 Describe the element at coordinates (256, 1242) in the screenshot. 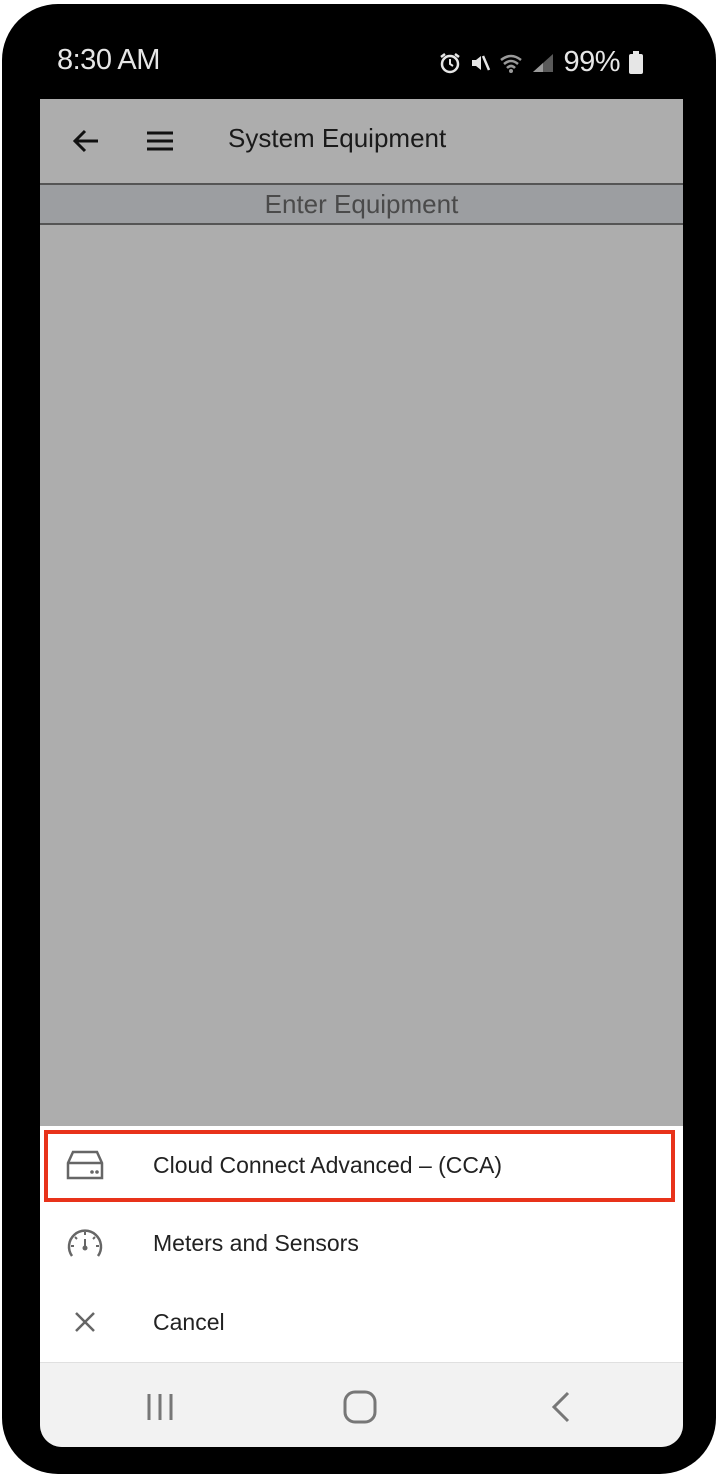

I see `sheet-item-label: Meters and Sensors` at that location.